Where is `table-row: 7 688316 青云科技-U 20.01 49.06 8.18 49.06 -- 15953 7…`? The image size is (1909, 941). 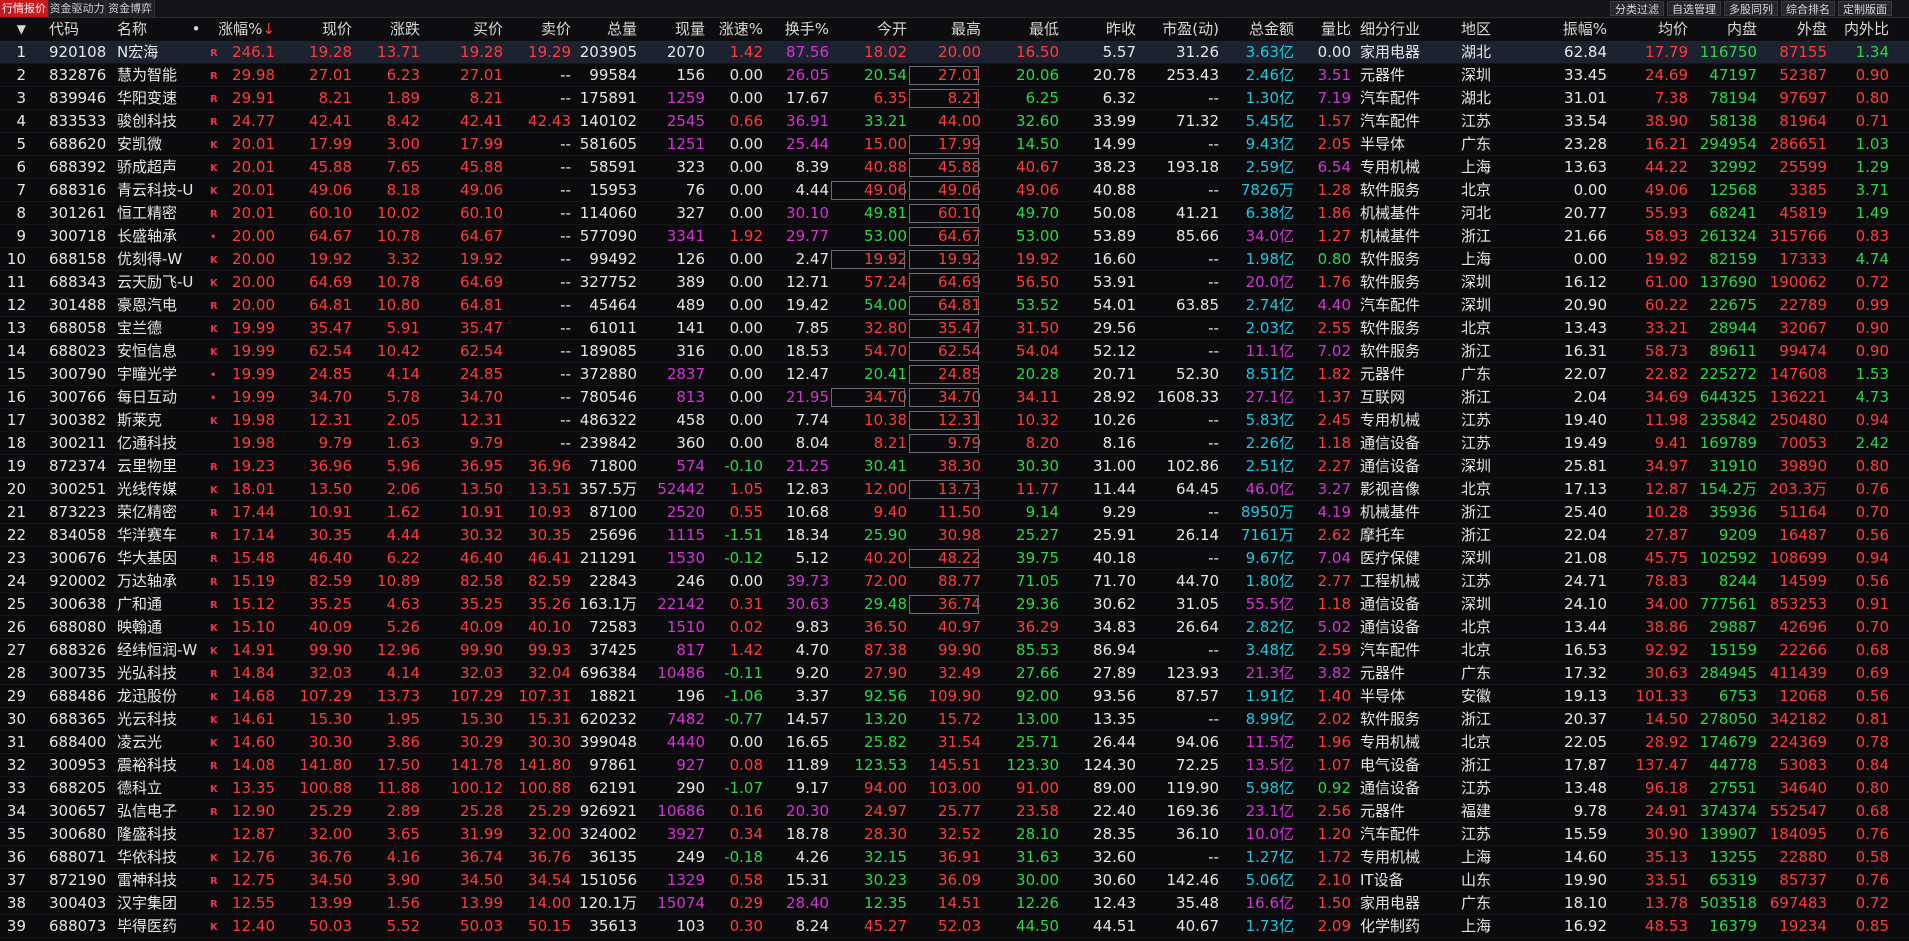 table-row: 7 688316 青云科技-U 20.01 49.06 8.18 49.06 -- 15953 7… is located at coordinates (954, 190).